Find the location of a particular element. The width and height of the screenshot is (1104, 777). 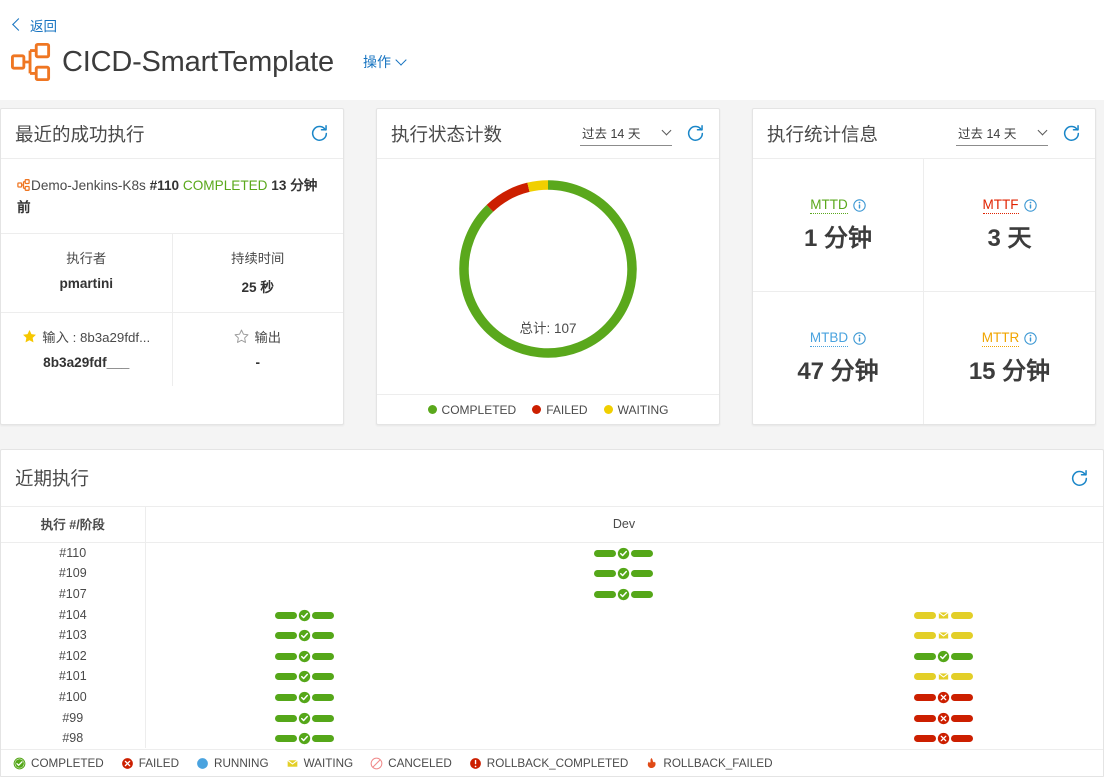

run-id-cell: #101 is located at coordinates (73, 676).